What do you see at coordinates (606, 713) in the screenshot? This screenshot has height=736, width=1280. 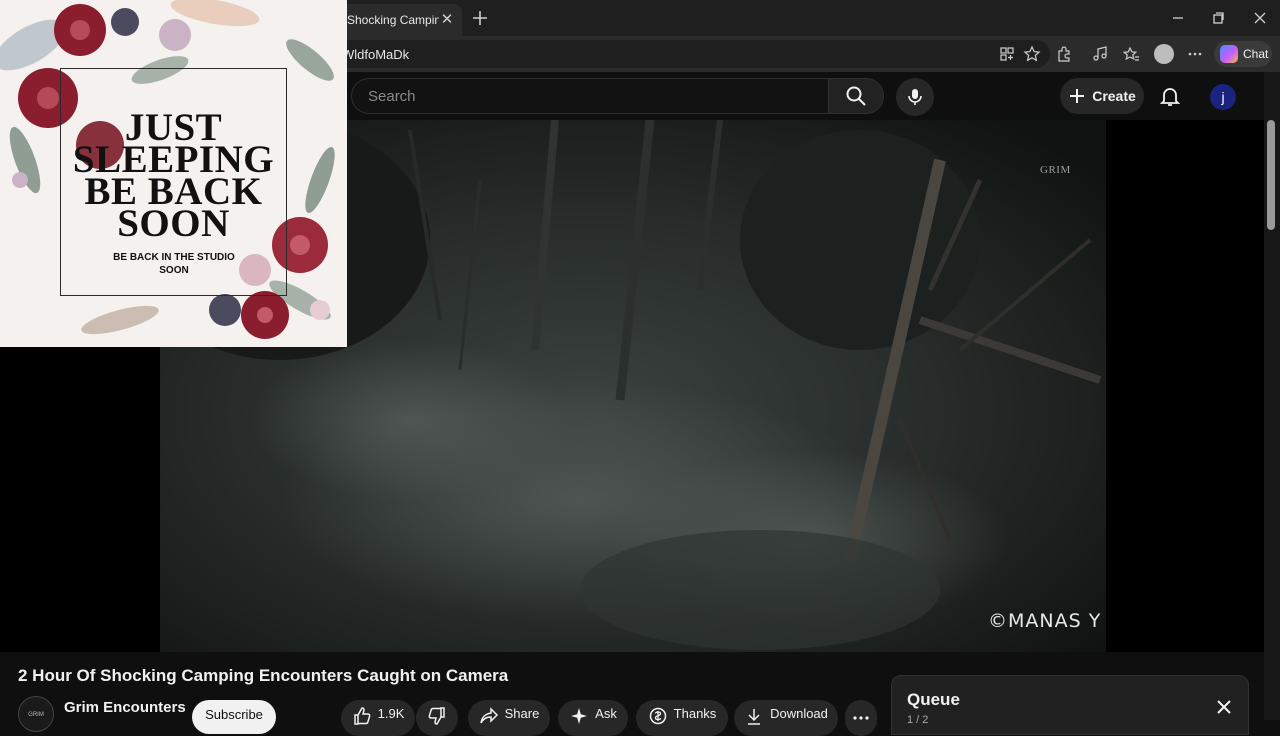 I see `ask-label: Ask` at bounding box center [606, 713].